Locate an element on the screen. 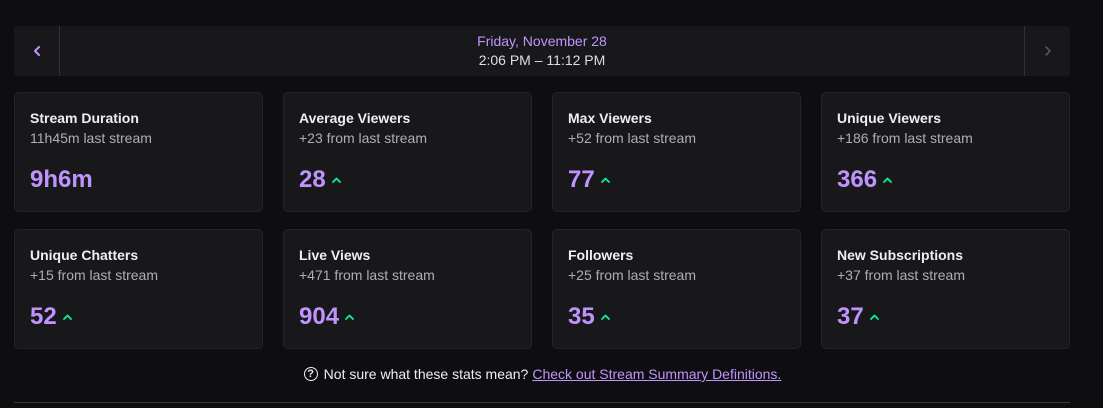 The width and height of the screenshot is (1103, 408). help-text: Not sure what these stats mean? is located at coordinates (426, 374).